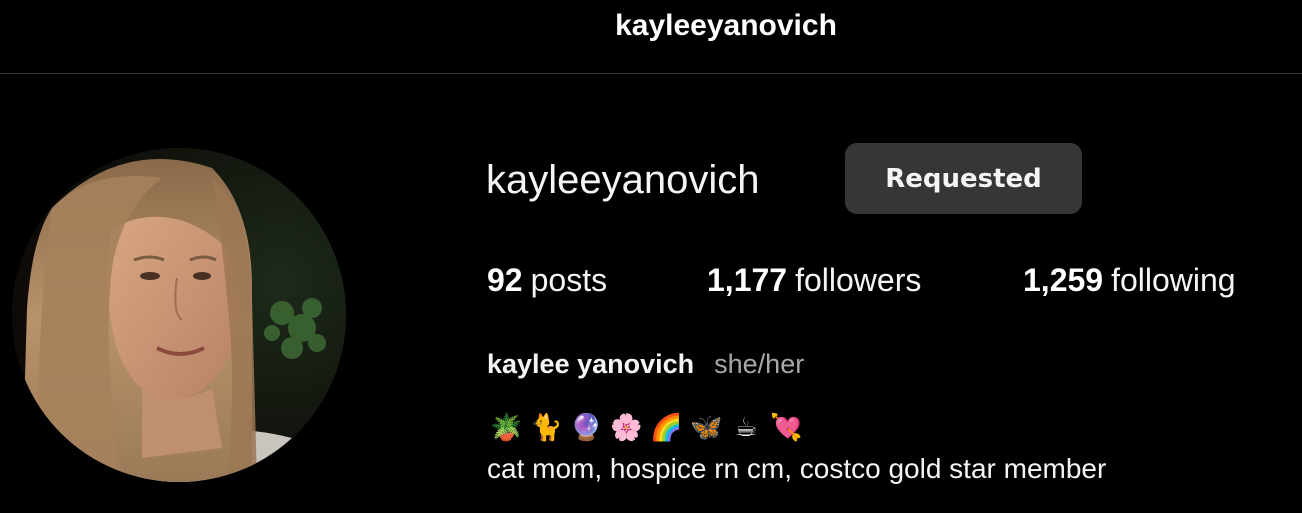  Describe the element at coordinates (586, 427) in the screenshot. I see `crystal-ball-emoji: 🔮` at that location.